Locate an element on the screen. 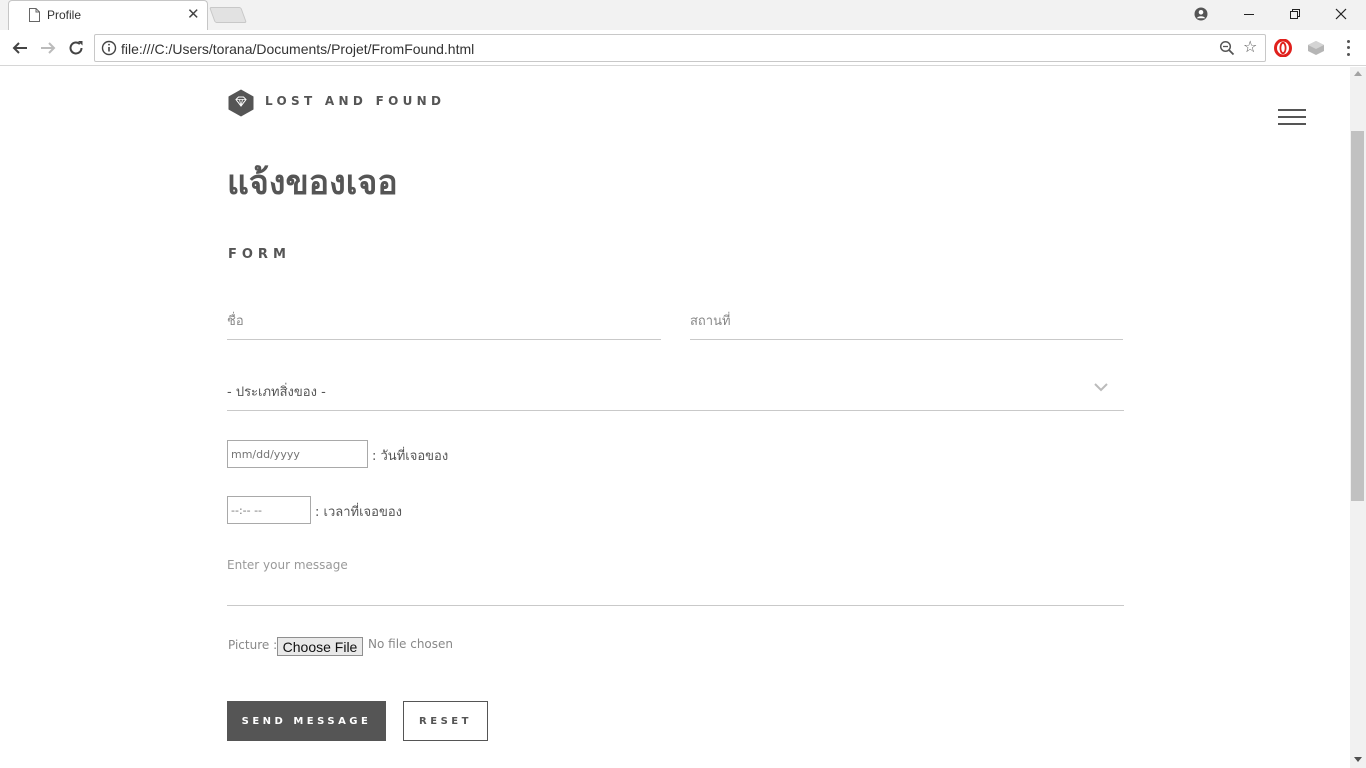 The height and width of the screenshot is (768, 1366). category-select: - ประเภทสิ่งของ - is located at coordinates (675, 393).